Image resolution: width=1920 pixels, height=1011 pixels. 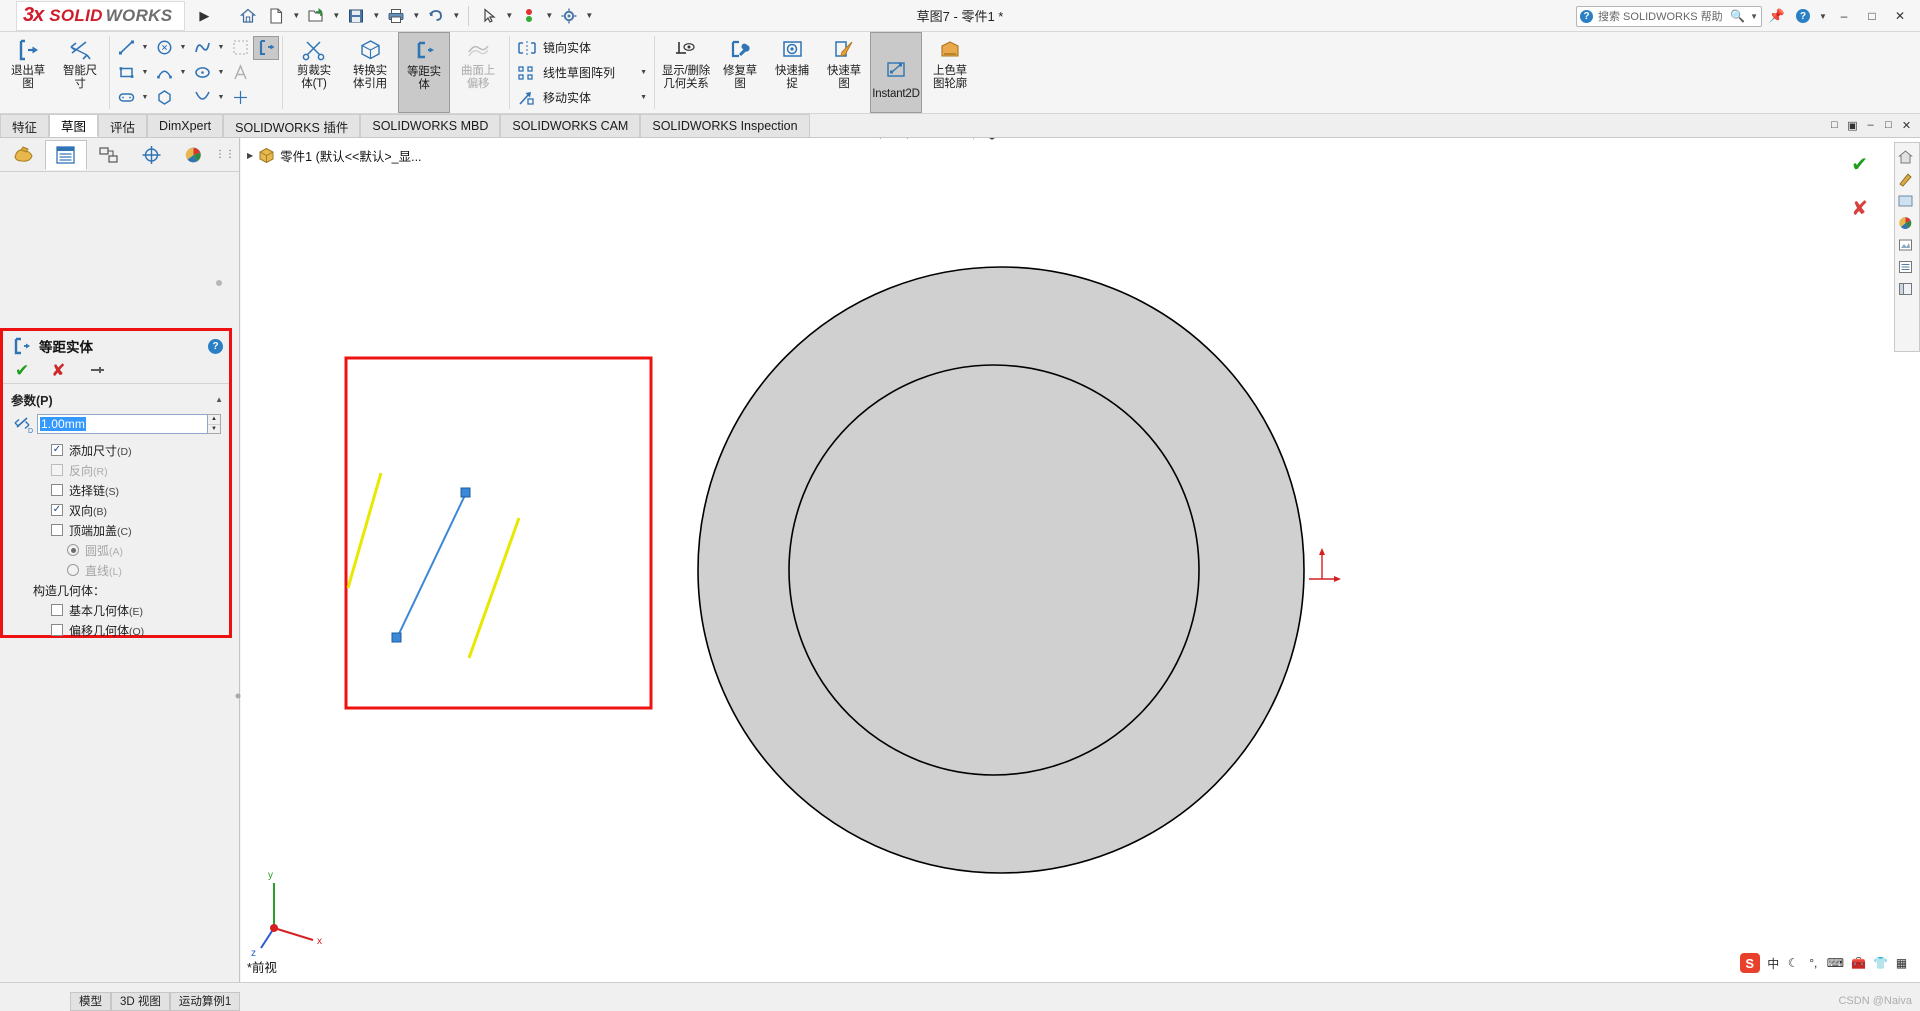 I want to click on undo-icon, so click(x=436, y=16).